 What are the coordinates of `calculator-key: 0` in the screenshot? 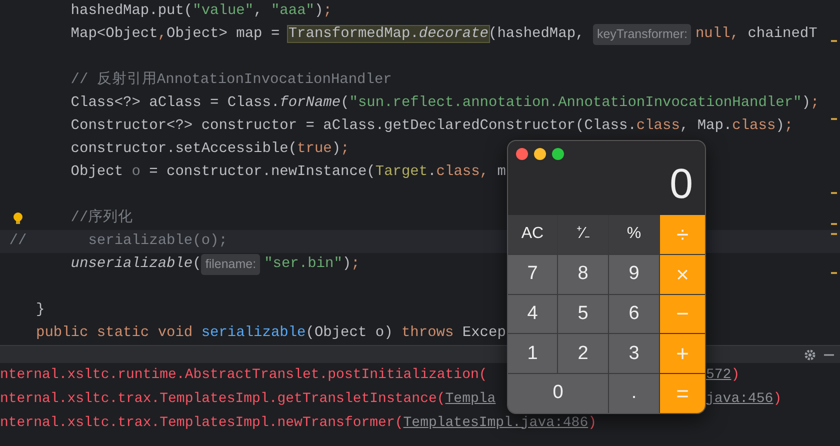 It's located at (558, 393).